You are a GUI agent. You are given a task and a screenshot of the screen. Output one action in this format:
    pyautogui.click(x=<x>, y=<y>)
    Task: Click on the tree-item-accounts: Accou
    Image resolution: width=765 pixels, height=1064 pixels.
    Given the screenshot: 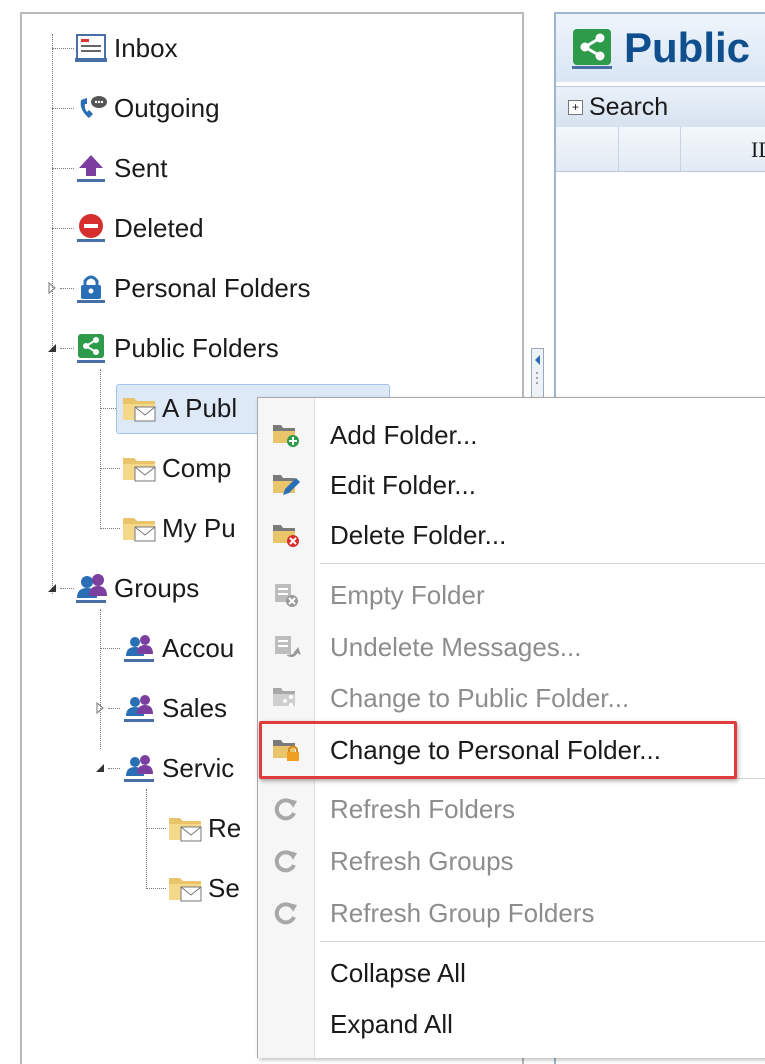 What is the action you would take?
    pyautogui.click(x=177, y=648)
    